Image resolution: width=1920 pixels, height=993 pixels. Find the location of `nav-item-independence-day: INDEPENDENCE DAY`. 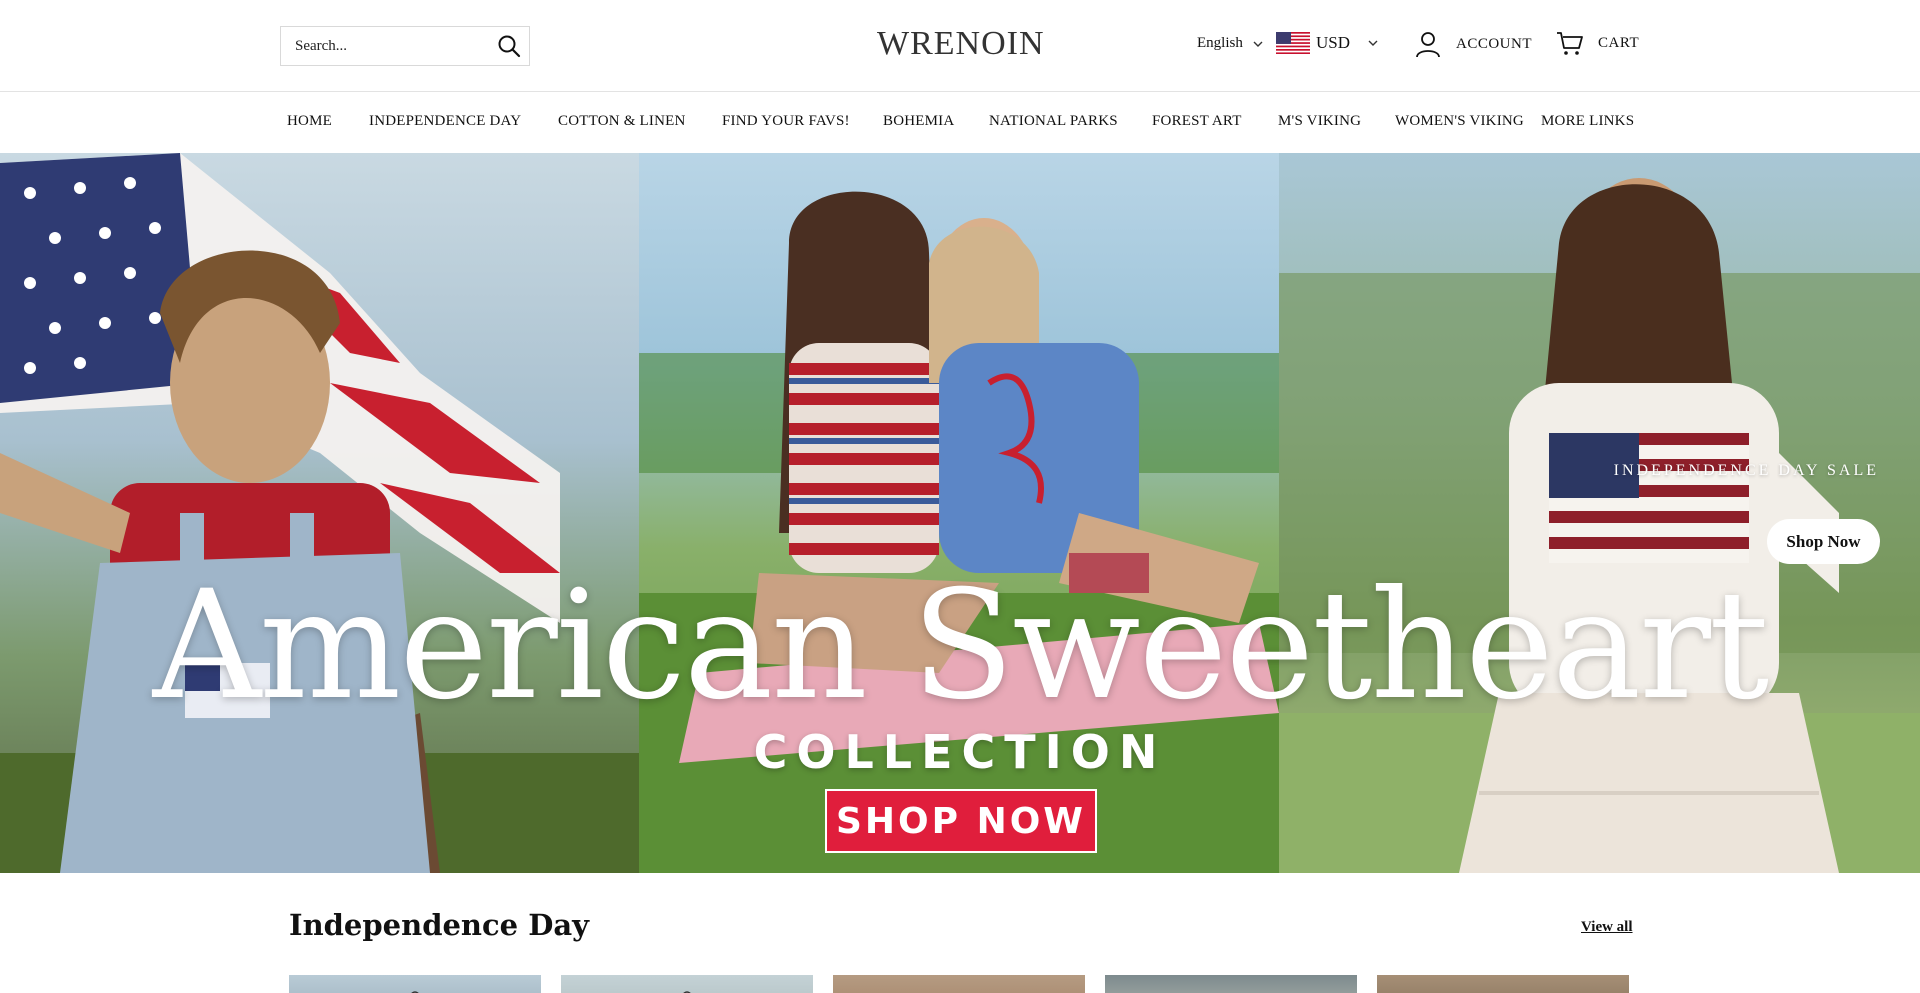

nav-item-independence-day: INDEPENDENCE DAY is located at coordinates (445, 121).